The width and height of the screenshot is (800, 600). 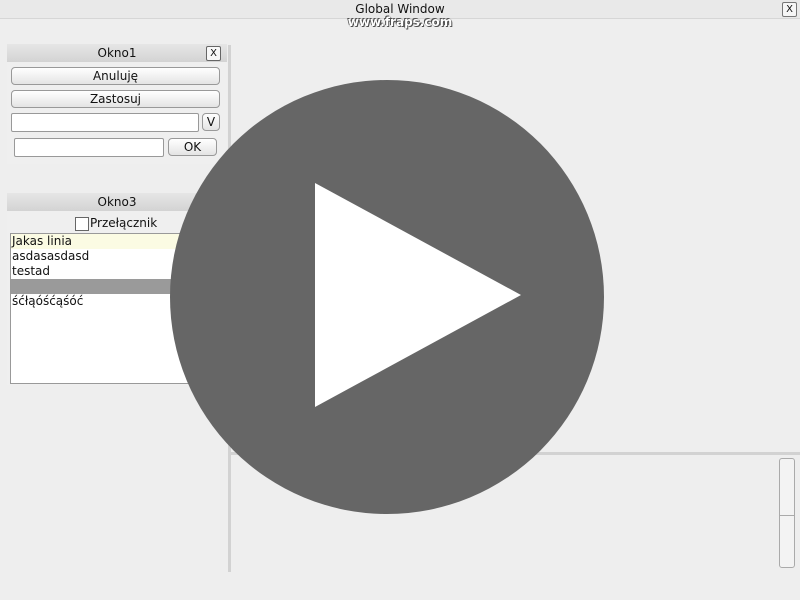 I want to click on okno1-window: Okno1 X Anuluję Zastosuj V OK, so click(x=117, y=104).